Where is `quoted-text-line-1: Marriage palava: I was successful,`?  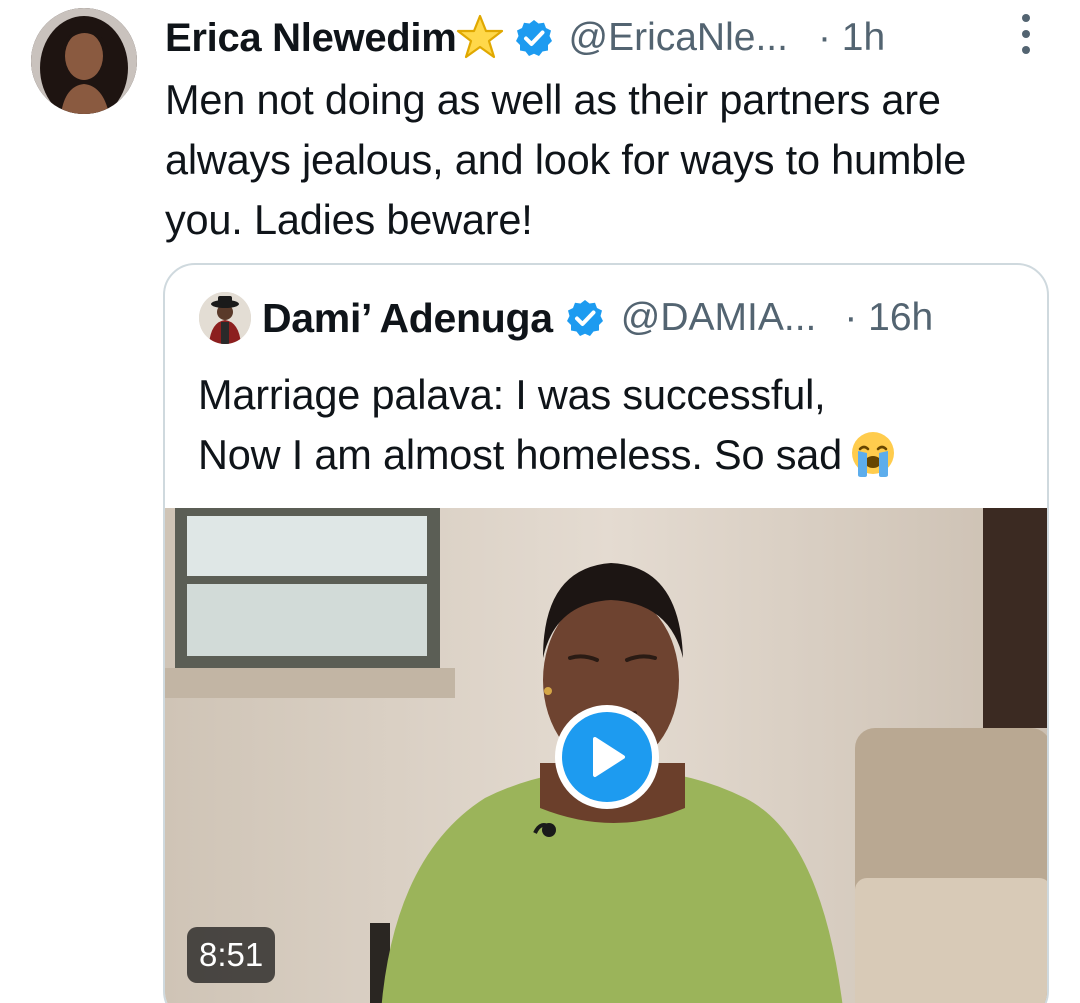
quoted-text-line-1: Marriage palava: I was successful, is located at coordinates (512, 394).